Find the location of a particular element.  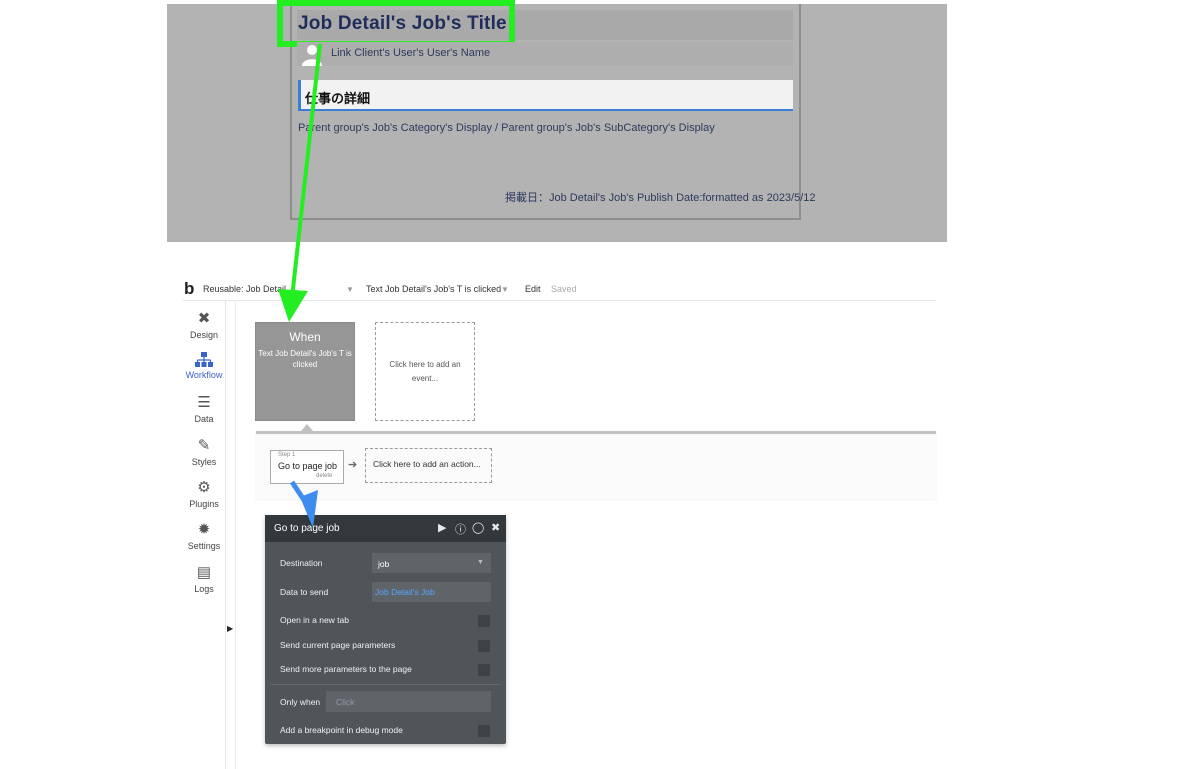

user-avatar-icon is located at coordinates (312, 55).